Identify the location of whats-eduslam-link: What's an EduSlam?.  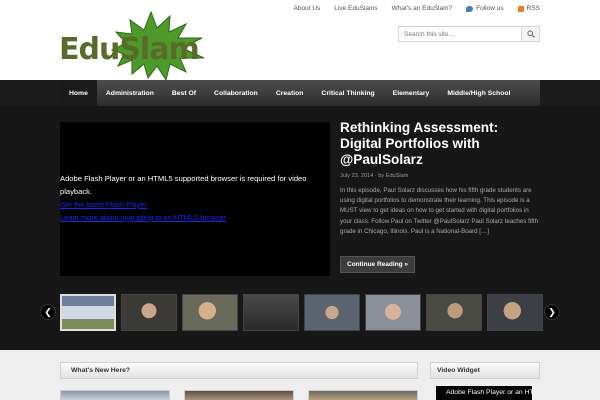
(422, 8).